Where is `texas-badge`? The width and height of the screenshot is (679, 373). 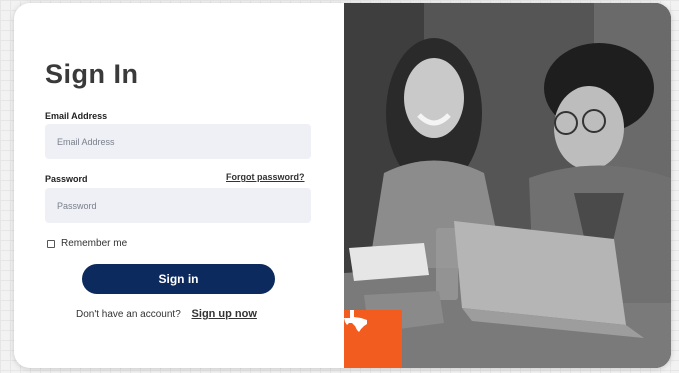
texas-badge is located at coordinates (373, 339).